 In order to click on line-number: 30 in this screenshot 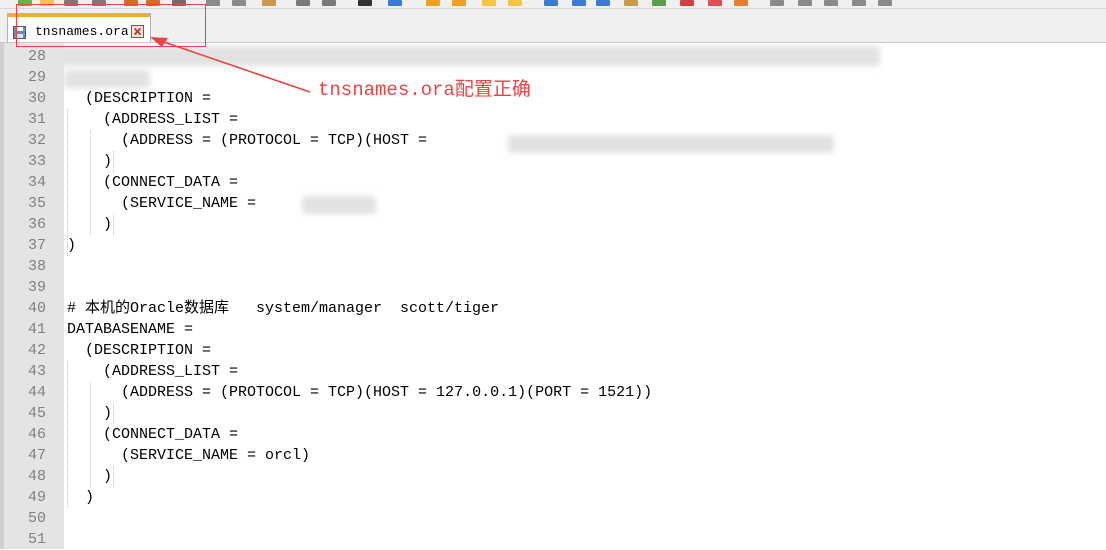, I will do `click(36, 98)`.